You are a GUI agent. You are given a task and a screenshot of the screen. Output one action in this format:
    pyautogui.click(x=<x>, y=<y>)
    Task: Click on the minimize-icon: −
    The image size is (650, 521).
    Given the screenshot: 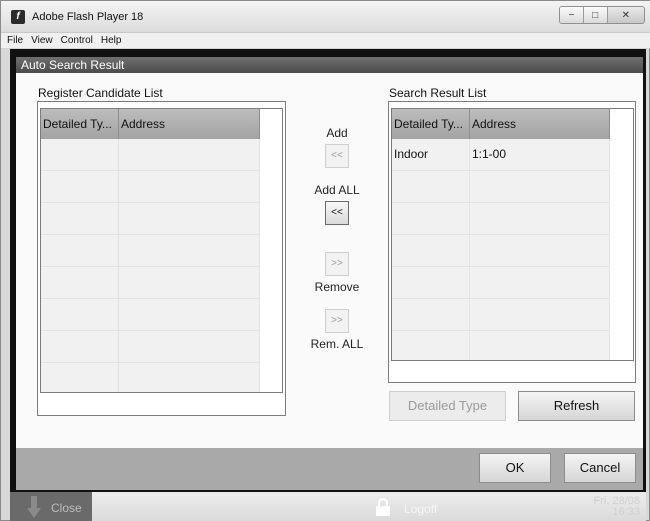 What is the action you would take?
    pyautogui.click(x=571, y=15)
    